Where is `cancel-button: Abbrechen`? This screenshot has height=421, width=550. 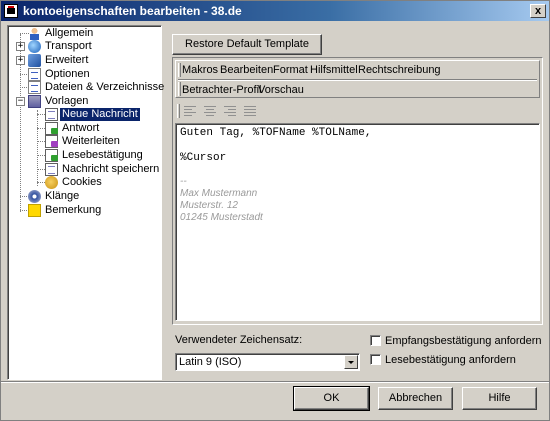
cancel-button: Abbrechen is located at coordinates (415, 398).